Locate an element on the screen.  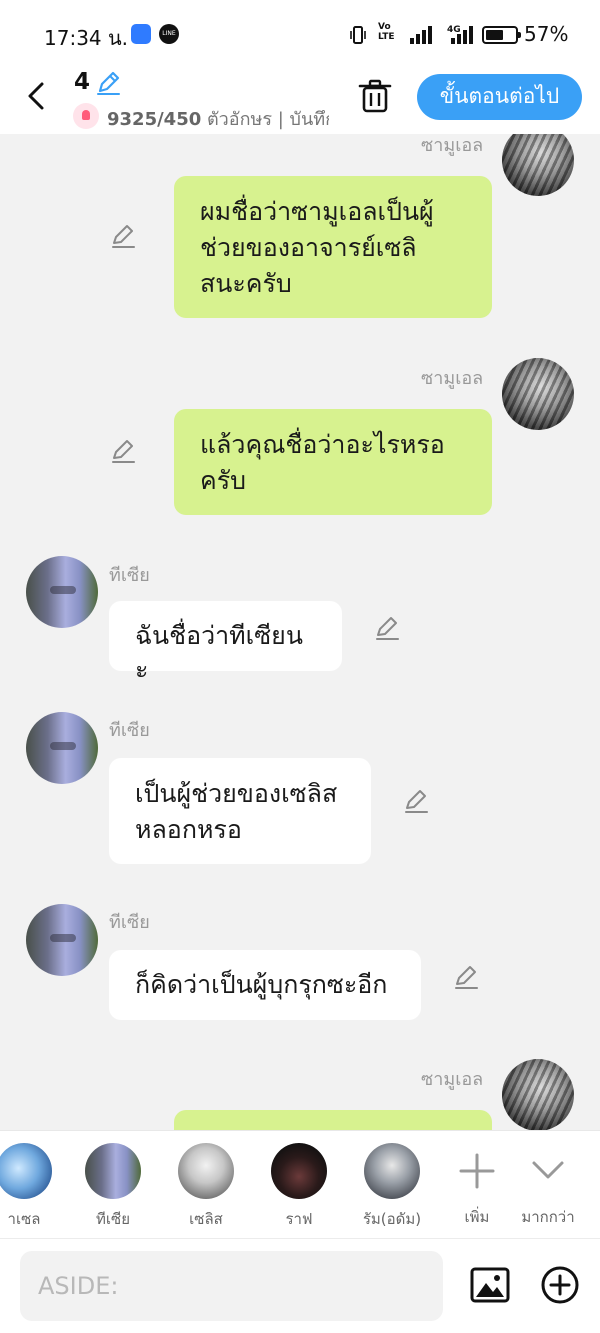
status-time: 17:34 น. is located at coordinates (86, 38).